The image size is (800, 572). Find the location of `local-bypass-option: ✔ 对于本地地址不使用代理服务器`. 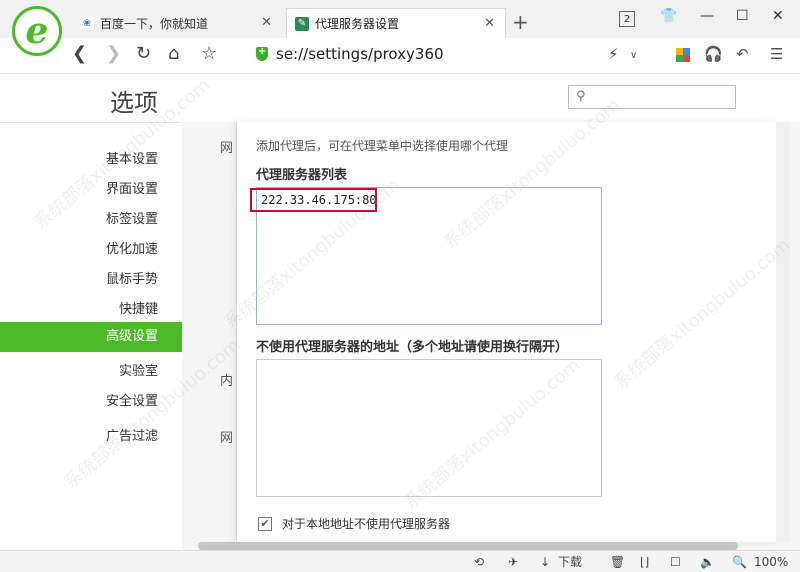

local-bypass-option: ✔ 对于本地地址不使用代理服务器 is located at coordinates (354, 523).